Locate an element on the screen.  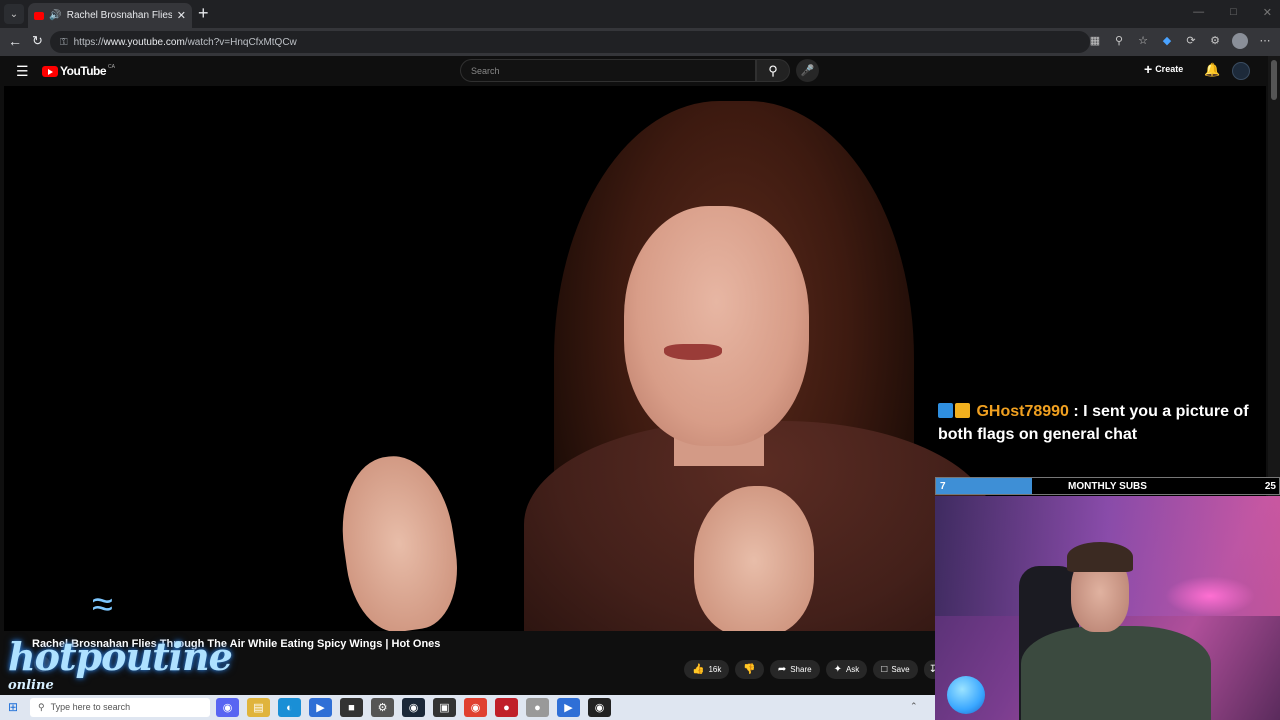
create-label: Create is located at coordinates (1169, 69).